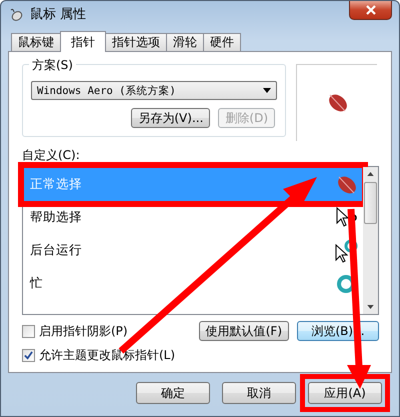  I want to click on close-icon, so click(371, 10).